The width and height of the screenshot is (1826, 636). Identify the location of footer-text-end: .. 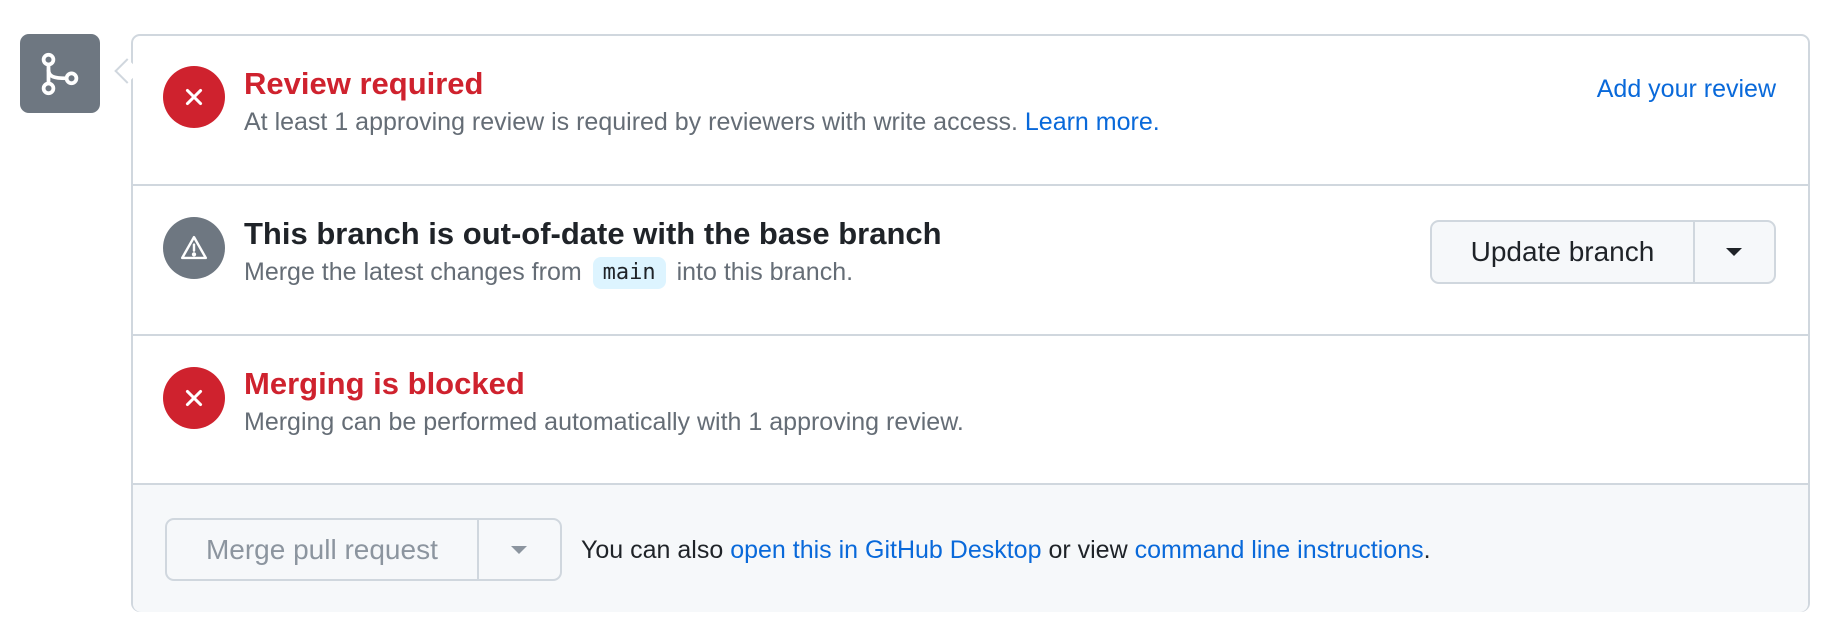
(1427, 550).